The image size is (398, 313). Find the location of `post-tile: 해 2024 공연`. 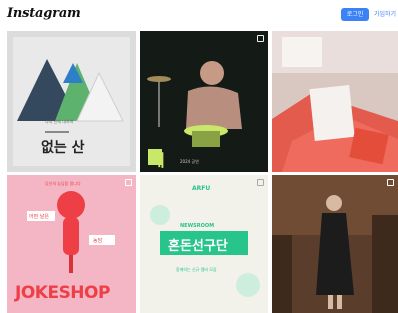

post-tile: 해 2024 공연 is located at coordinates (204, 101).